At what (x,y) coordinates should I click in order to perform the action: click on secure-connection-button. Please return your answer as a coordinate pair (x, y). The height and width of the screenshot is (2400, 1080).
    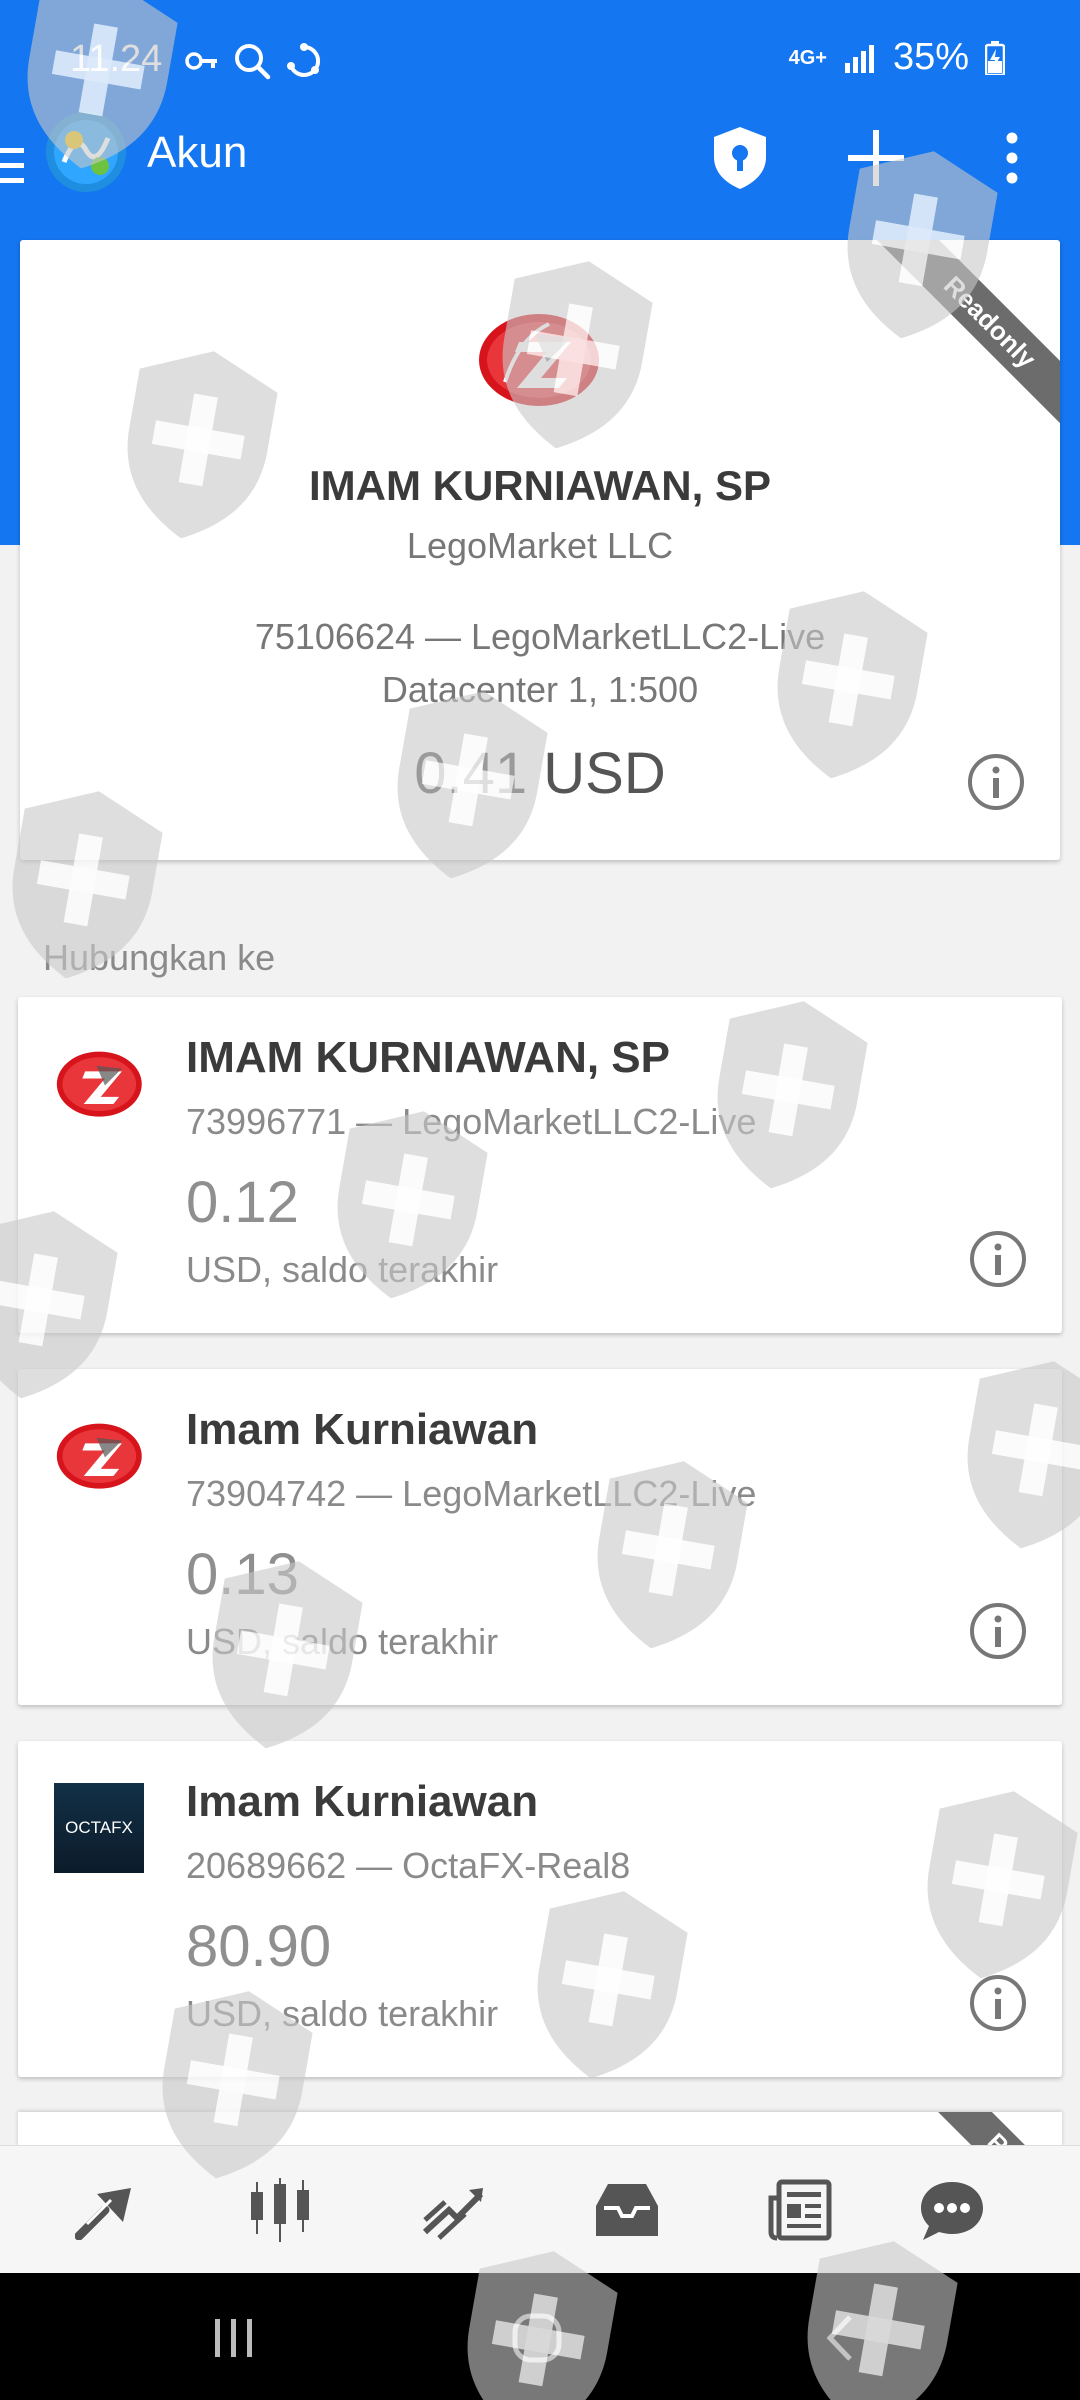
    Looking at the image, I should click on (740, 158).